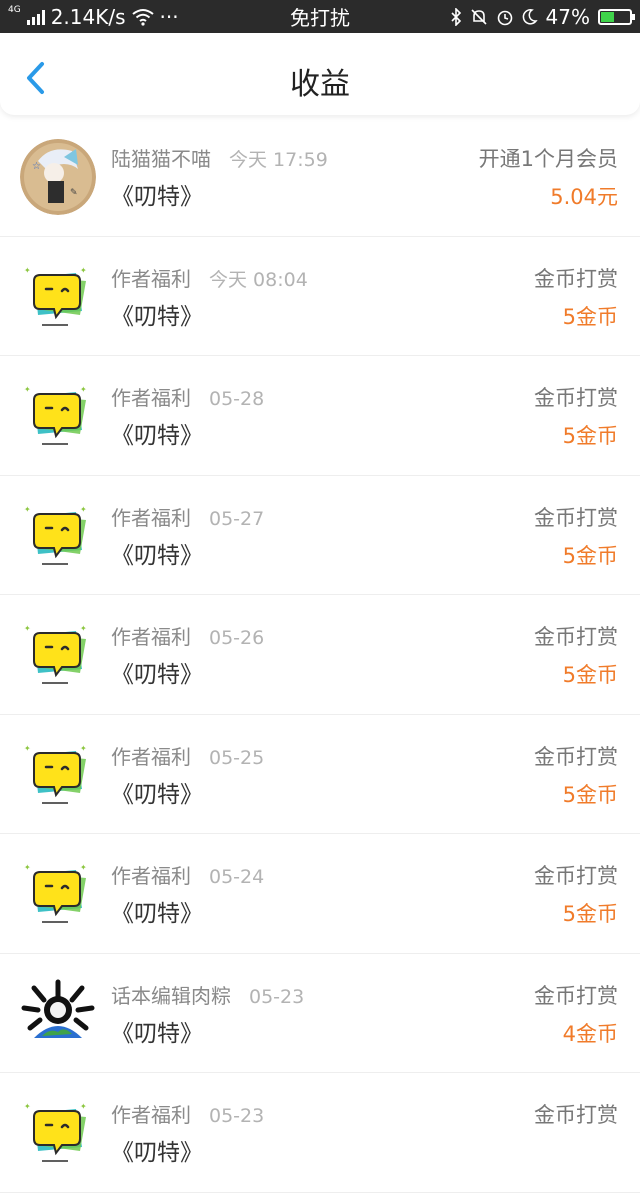 The image size is (640, 1193). What do you see at coordinates (187, 1113) in the screenshot?
I see `sender-name: 作者福利 05-23` at bounding box center [187, 1113].